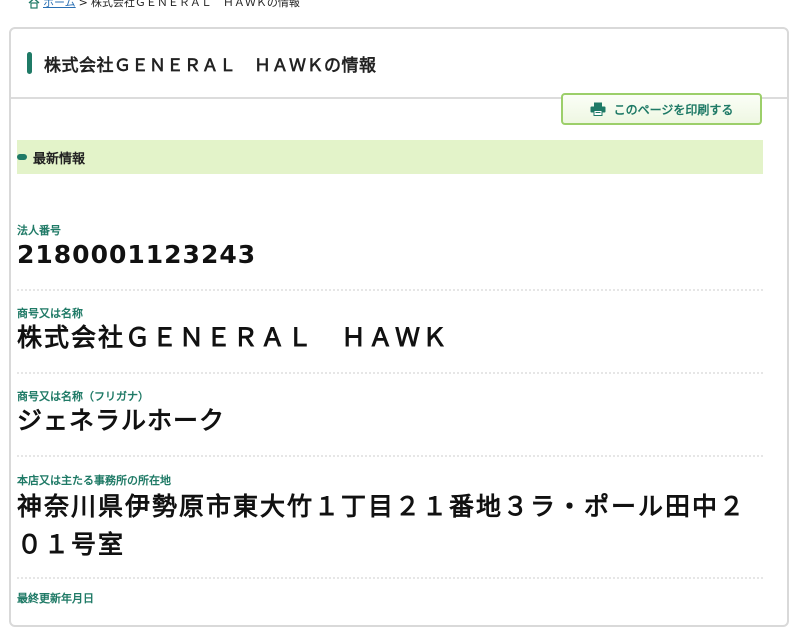 Image resolution: width=800 pixels, height=627 pixels. I want to click on band-marker-icon, so click(22, 157).